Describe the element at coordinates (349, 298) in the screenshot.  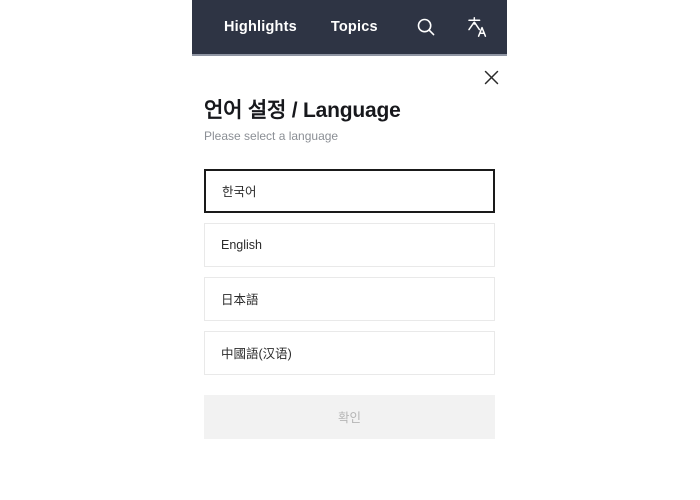
I see `language-option-japanese: 日本語` at that location.